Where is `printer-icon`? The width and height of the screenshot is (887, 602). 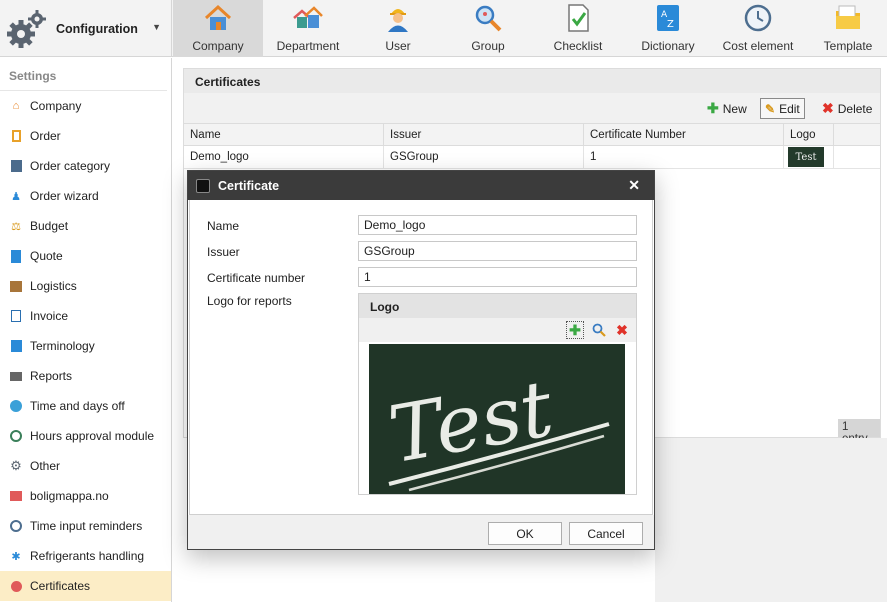
printer-icon is located at coordinates (16, 376).